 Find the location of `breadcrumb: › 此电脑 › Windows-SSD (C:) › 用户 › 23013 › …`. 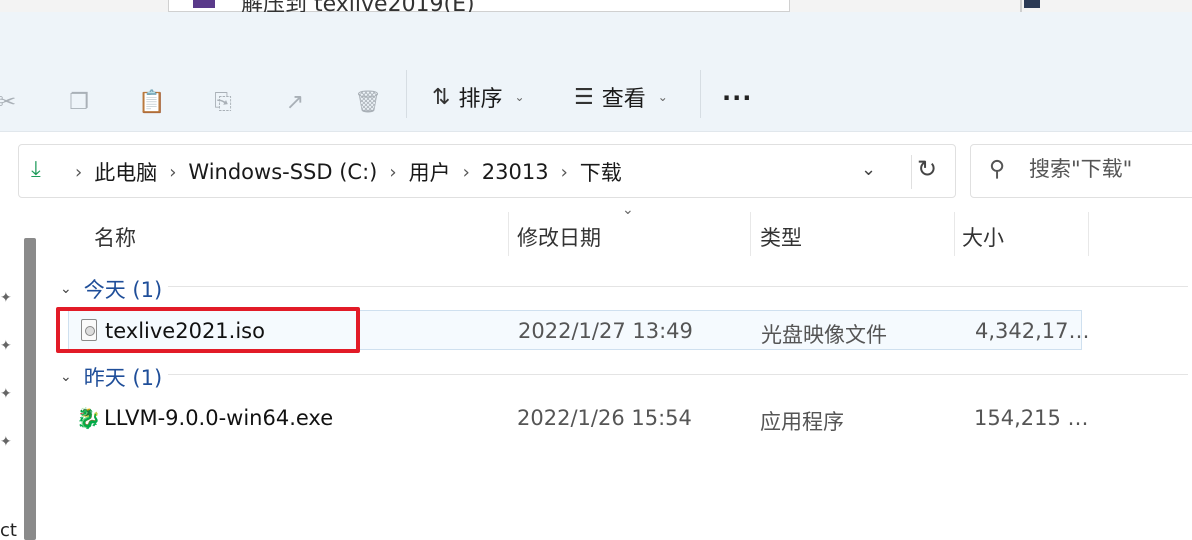

breadcrumb: › 此电脑 › Windows-SSD (C:) › 用户 › 23013 › … is located at coordinates (342, 172).